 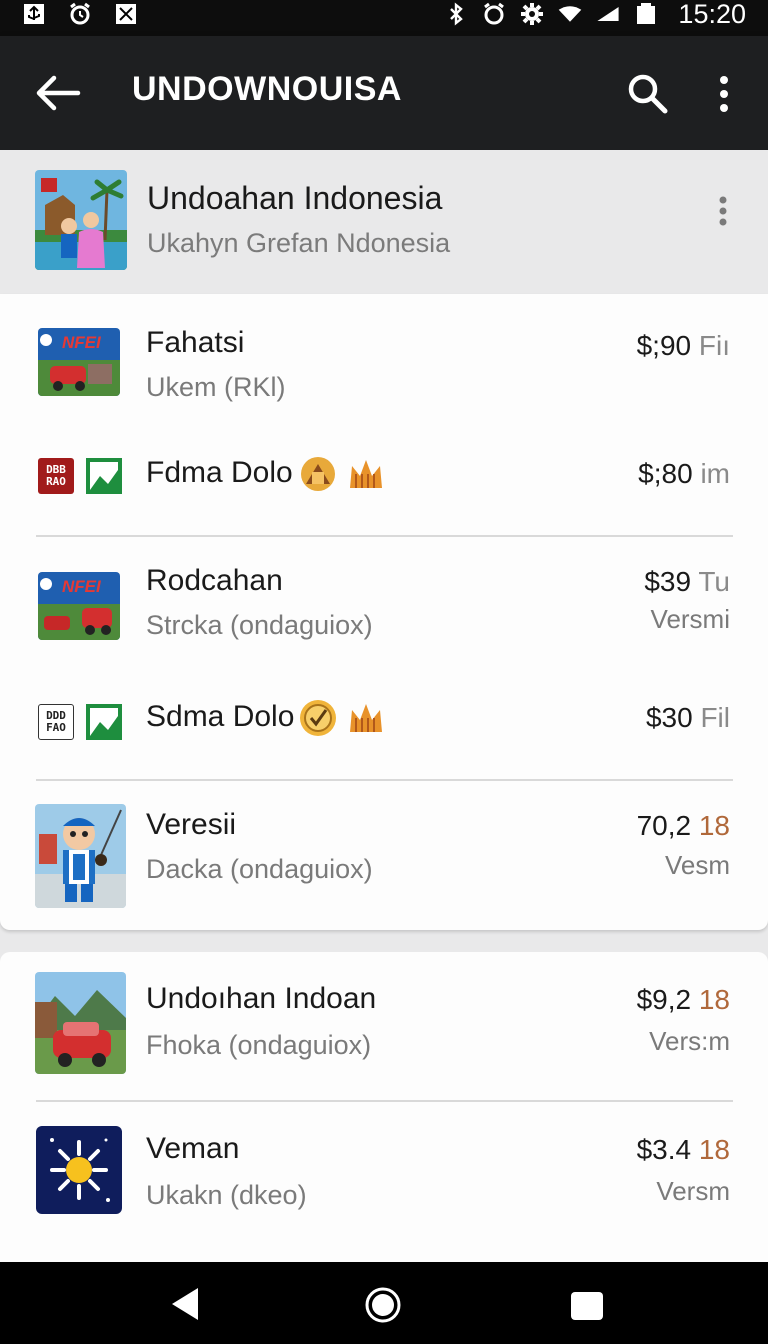 What do you see at coordinates (259, 1045) in the screenshot?
I see `app-subtitle: Fhoka (ondaguiox)` at bounding box center [259, 1045].